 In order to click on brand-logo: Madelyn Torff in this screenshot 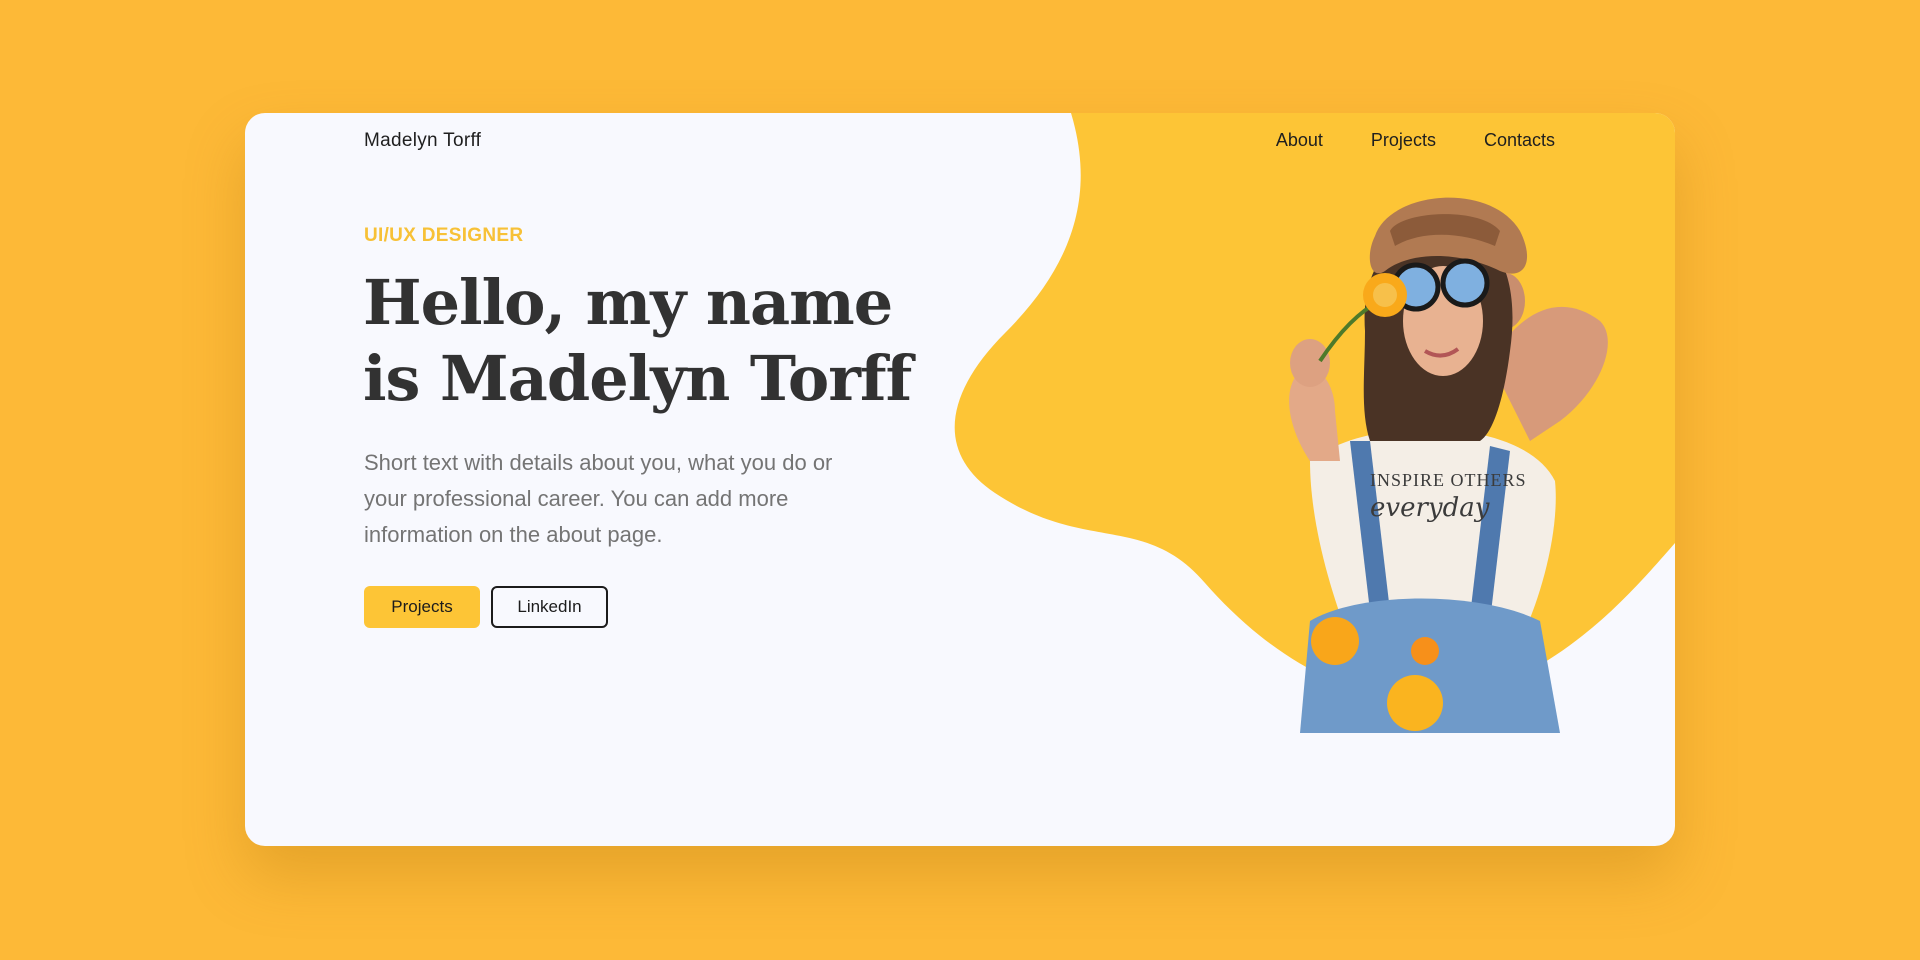, I will do `click(422, 141)`.